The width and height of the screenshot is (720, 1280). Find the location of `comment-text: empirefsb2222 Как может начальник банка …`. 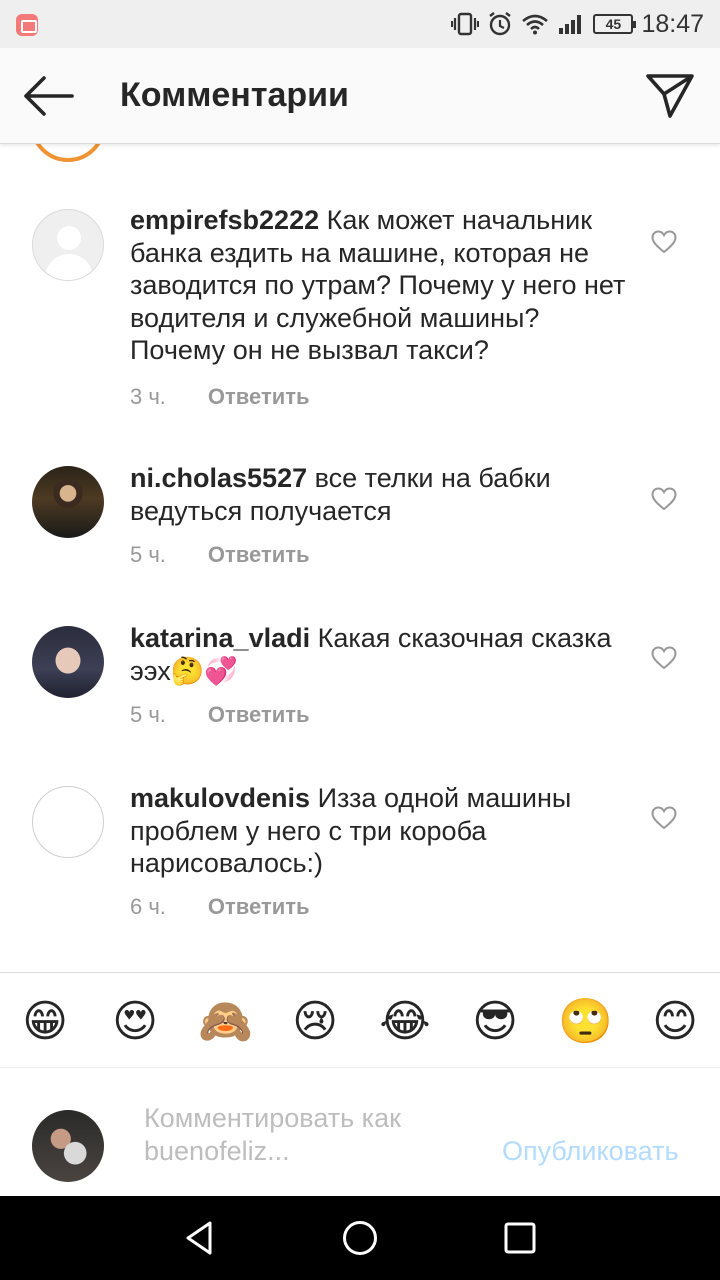

comment-text: empirefsb2222 Как может начальник банка … is located at coordinates (380, 285).